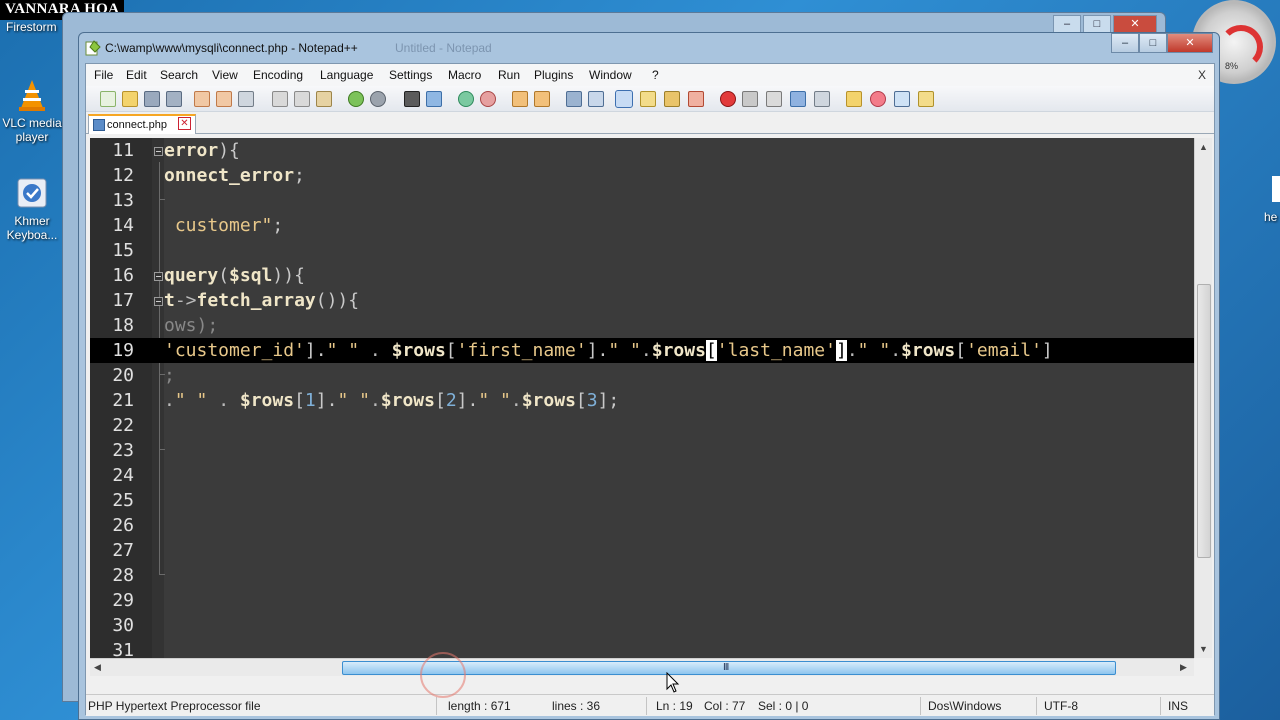 This screenshot has width=1280, height=720. I want to click on show-all-characters-icon, so click(596, 99).